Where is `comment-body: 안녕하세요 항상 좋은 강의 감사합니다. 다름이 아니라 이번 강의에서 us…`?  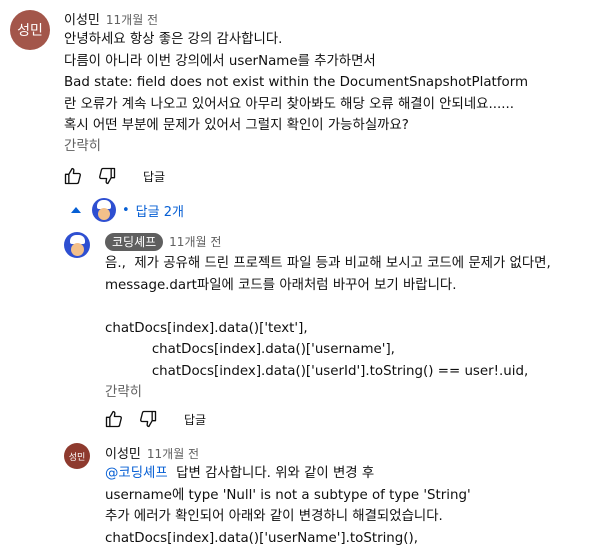
comment-body: 안녕하세요 항상 좋은 강의 감사합니다. 다름이 아니라 이번 강의에서 us… is located at coordinates (296, 83).